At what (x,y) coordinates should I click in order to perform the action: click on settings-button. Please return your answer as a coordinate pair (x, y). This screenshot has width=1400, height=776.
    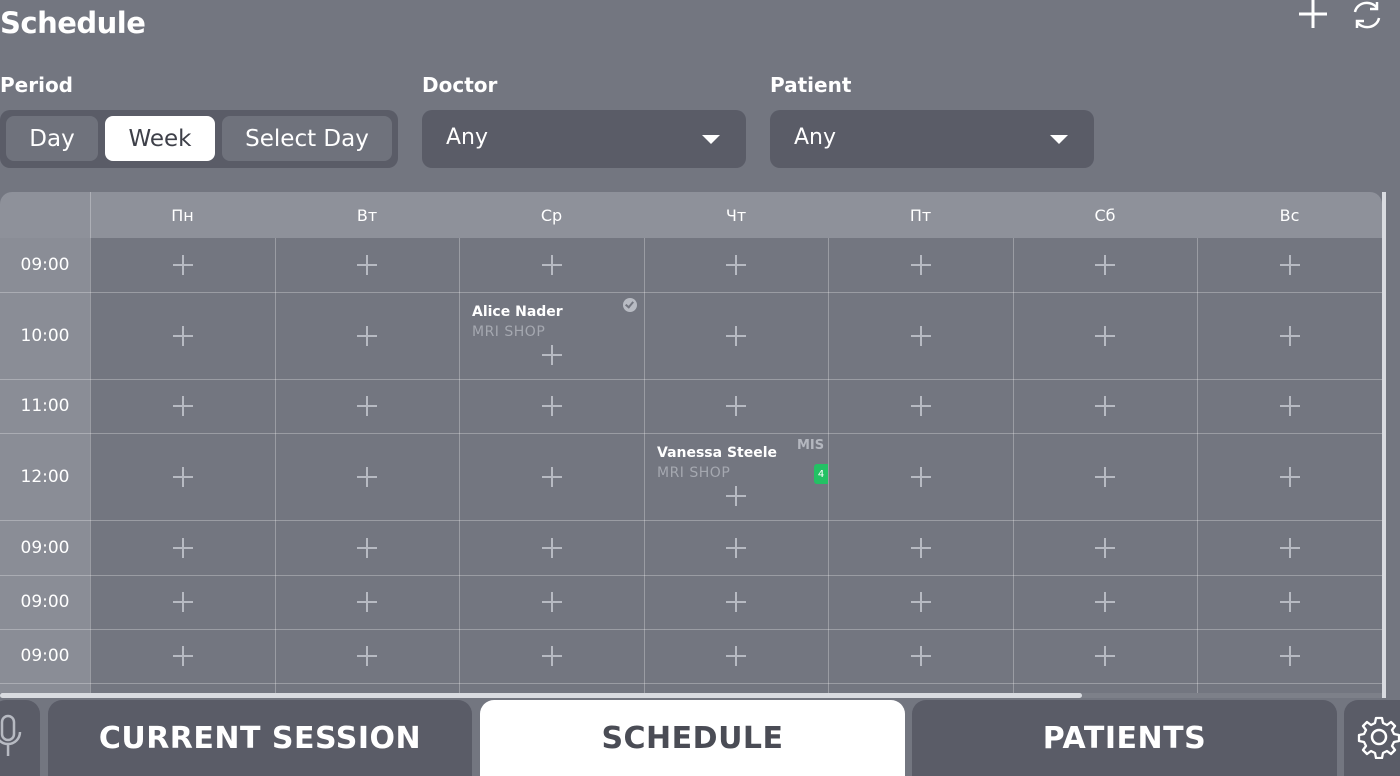
    Looking at the image, I should click on (1372, 738).